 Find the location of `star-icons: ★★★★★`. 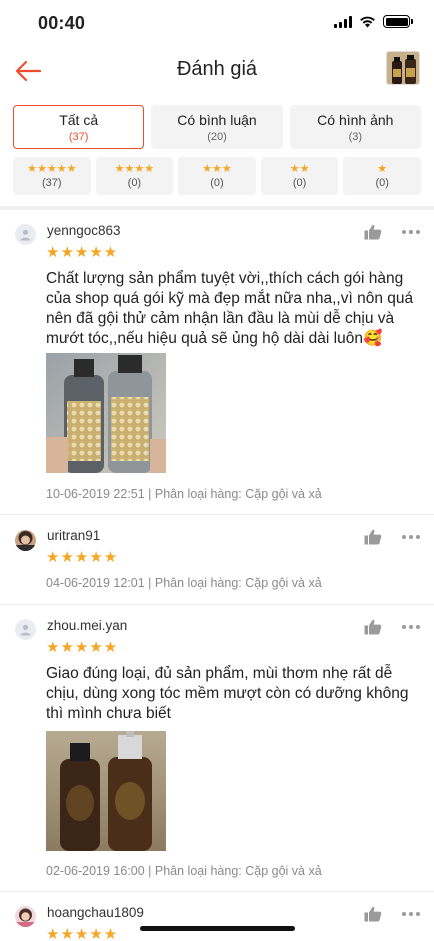

star-icons: ★★★★★ is located at coordinates (52, 169).